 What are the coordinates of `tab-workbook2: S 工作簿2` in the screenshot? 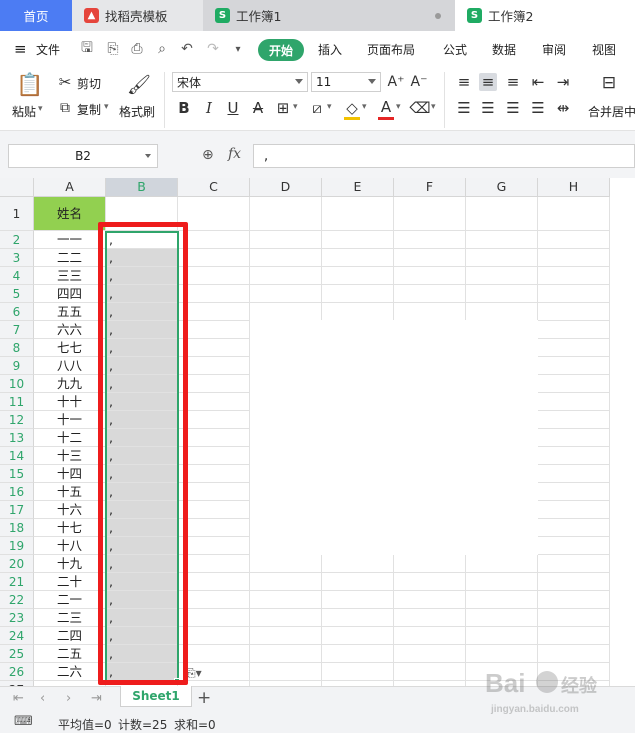 It's located at (545, 15).